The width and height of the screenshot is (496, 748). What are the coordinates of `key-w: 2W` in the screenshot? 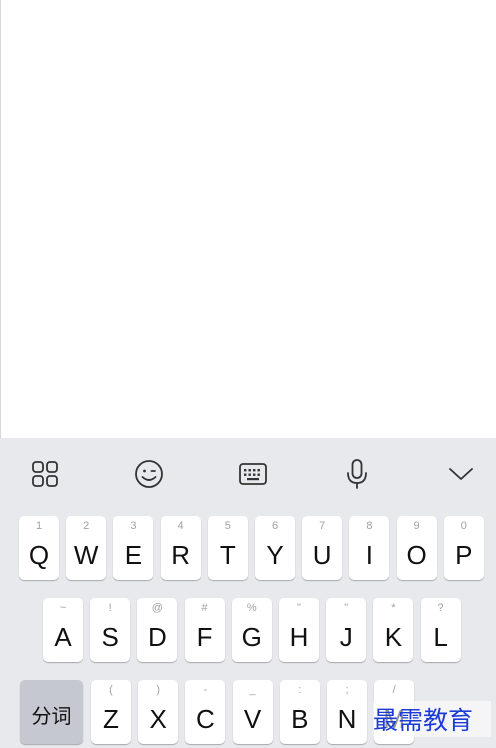 It's located at (86, 548).